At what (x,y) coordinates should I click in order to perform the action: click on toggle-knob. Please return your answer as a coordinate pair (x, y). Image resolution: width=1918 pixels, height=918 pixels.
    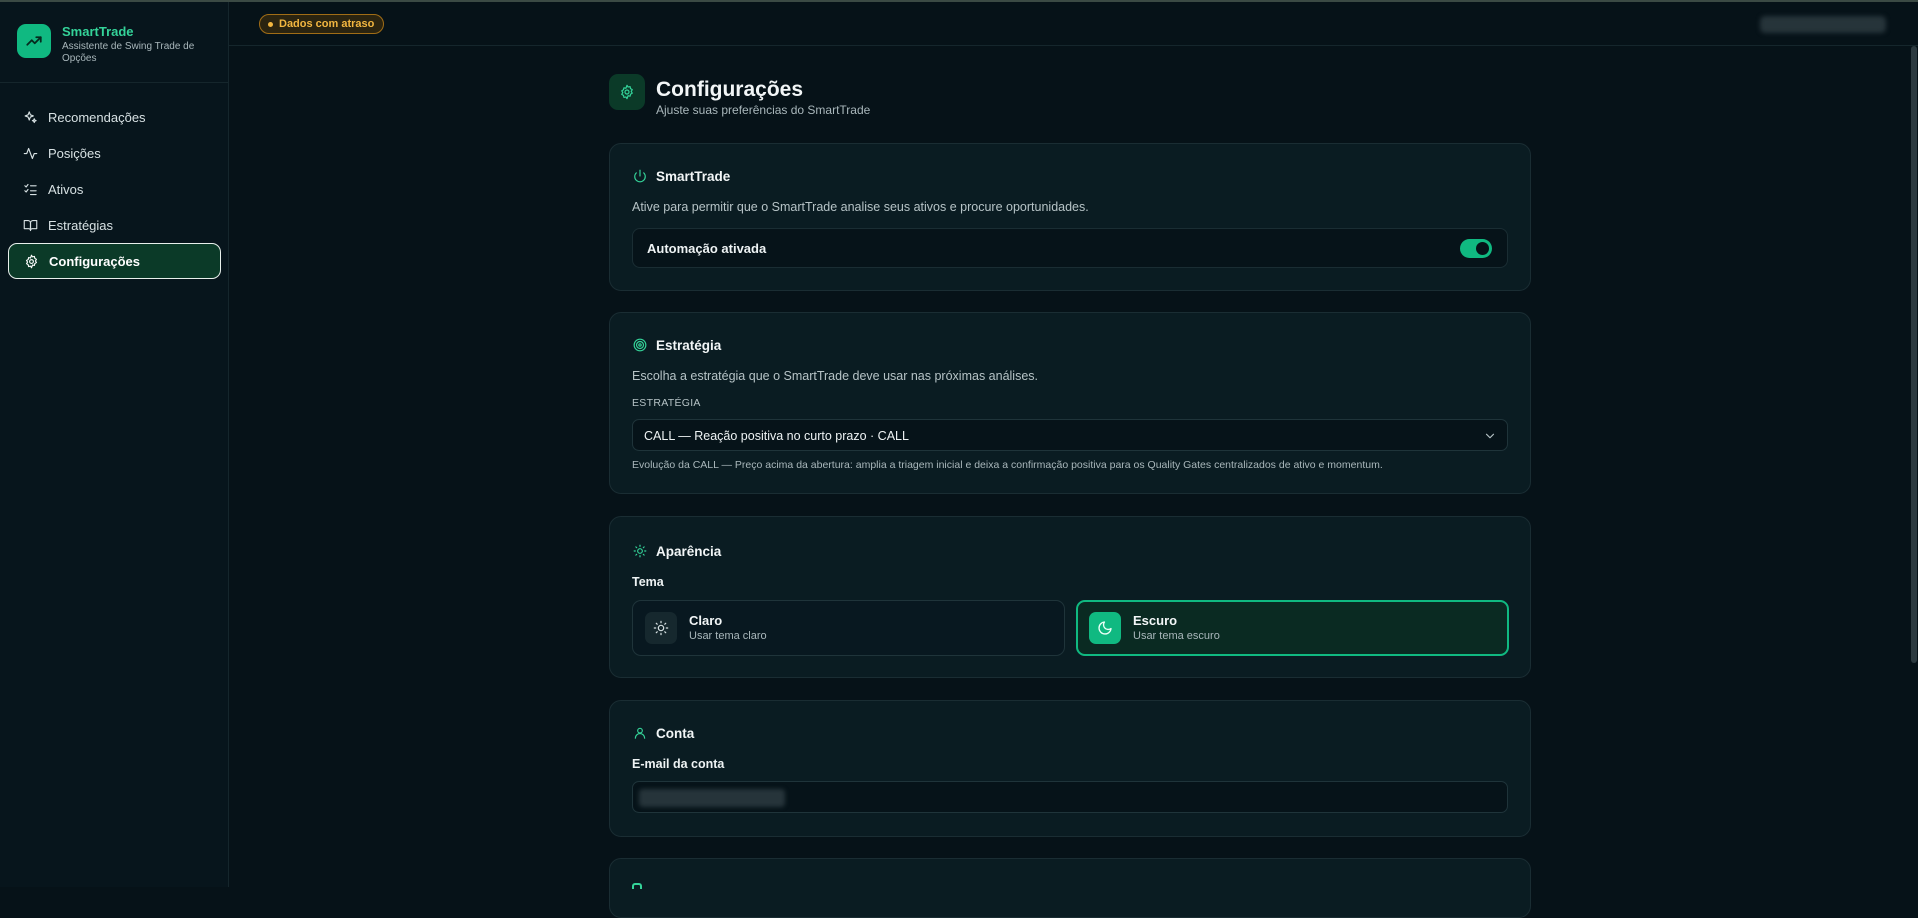
    Looking at the image, I should click on (1482, 248).